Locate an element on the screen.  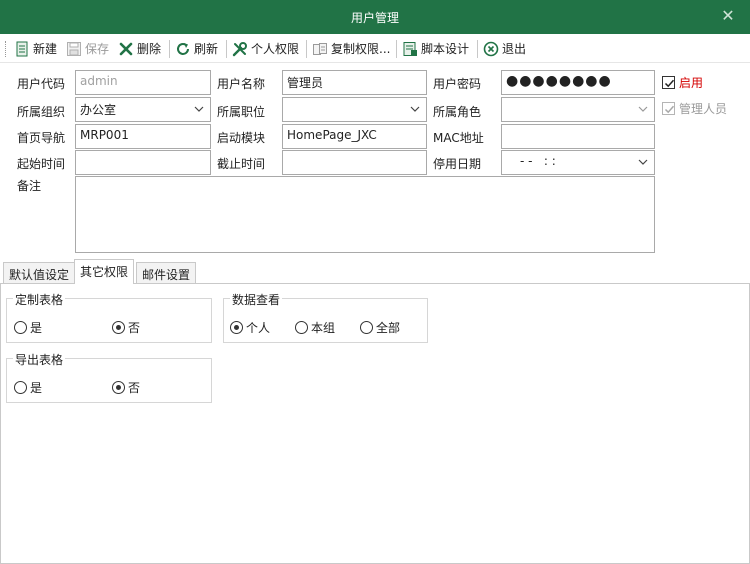
data-view-group: 数据查看 个人 本组 全部 is located at coordinates (325, 317).